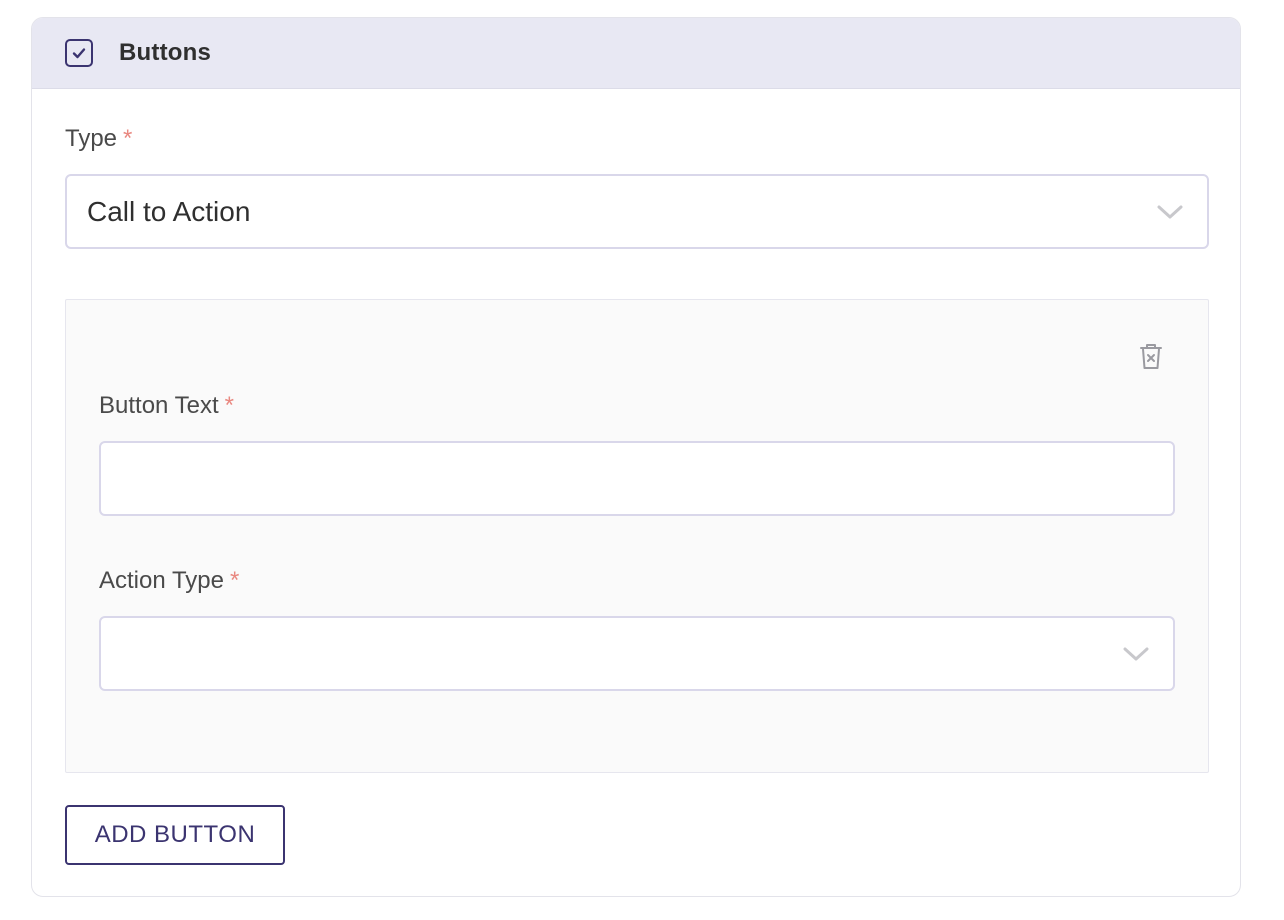 The height and width of the screenshot is (920, 1284). I want to click on type-select-value: Call to Action, so click(169, 211).